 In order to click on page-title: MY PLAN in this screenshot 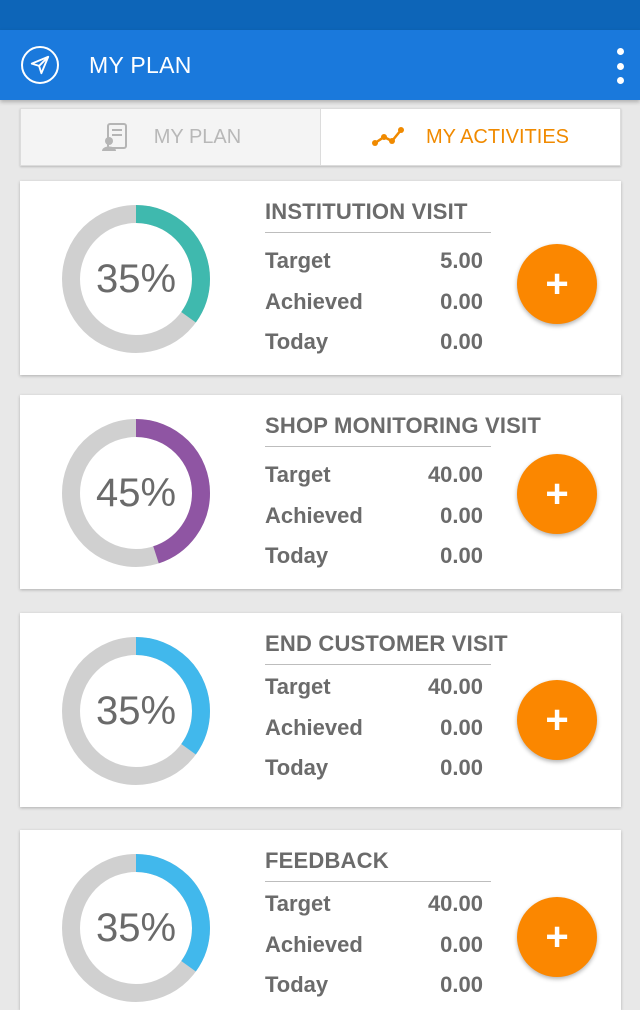, I will do `click(140, 65)`.